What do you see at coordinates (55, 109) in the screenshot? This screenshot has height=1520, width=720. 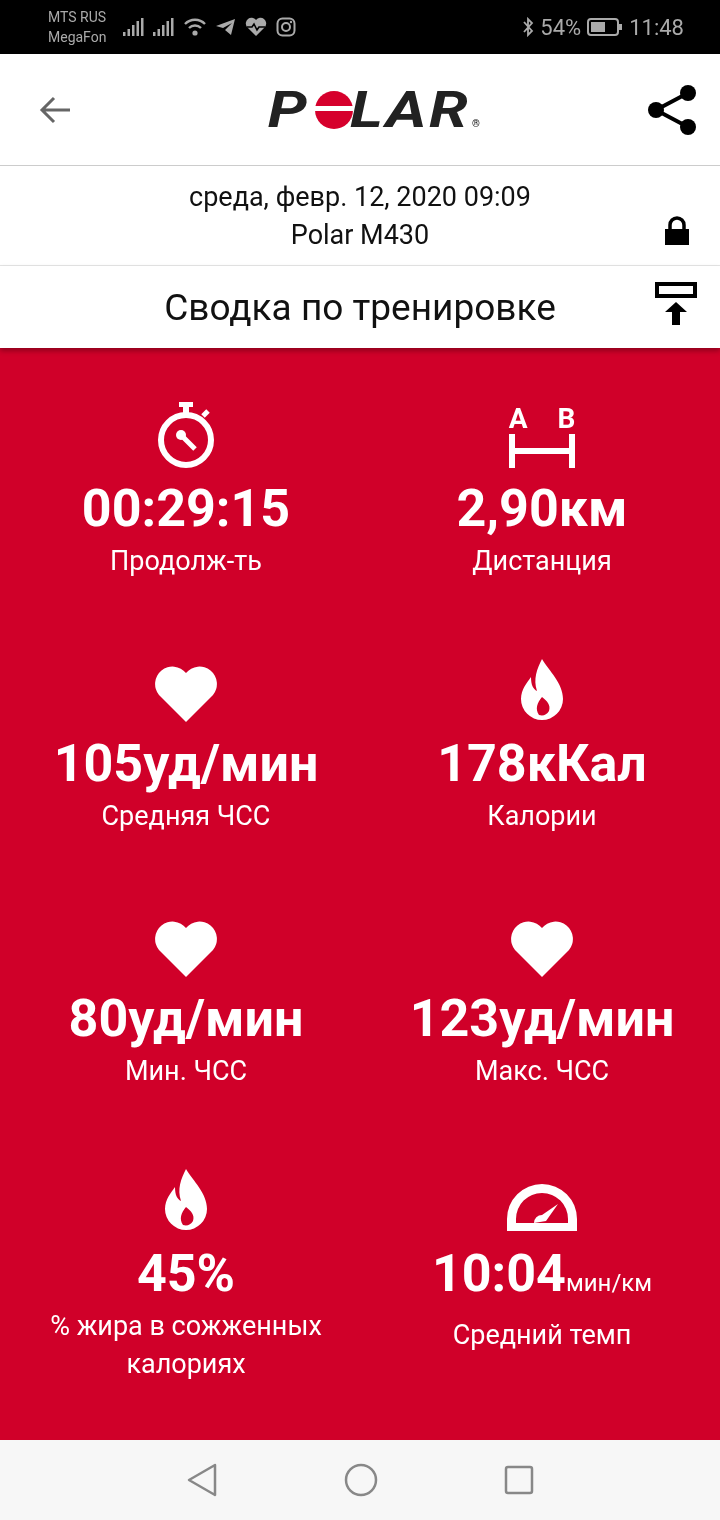 I see `back-arrow-icon` at bounding box center [55, 109].